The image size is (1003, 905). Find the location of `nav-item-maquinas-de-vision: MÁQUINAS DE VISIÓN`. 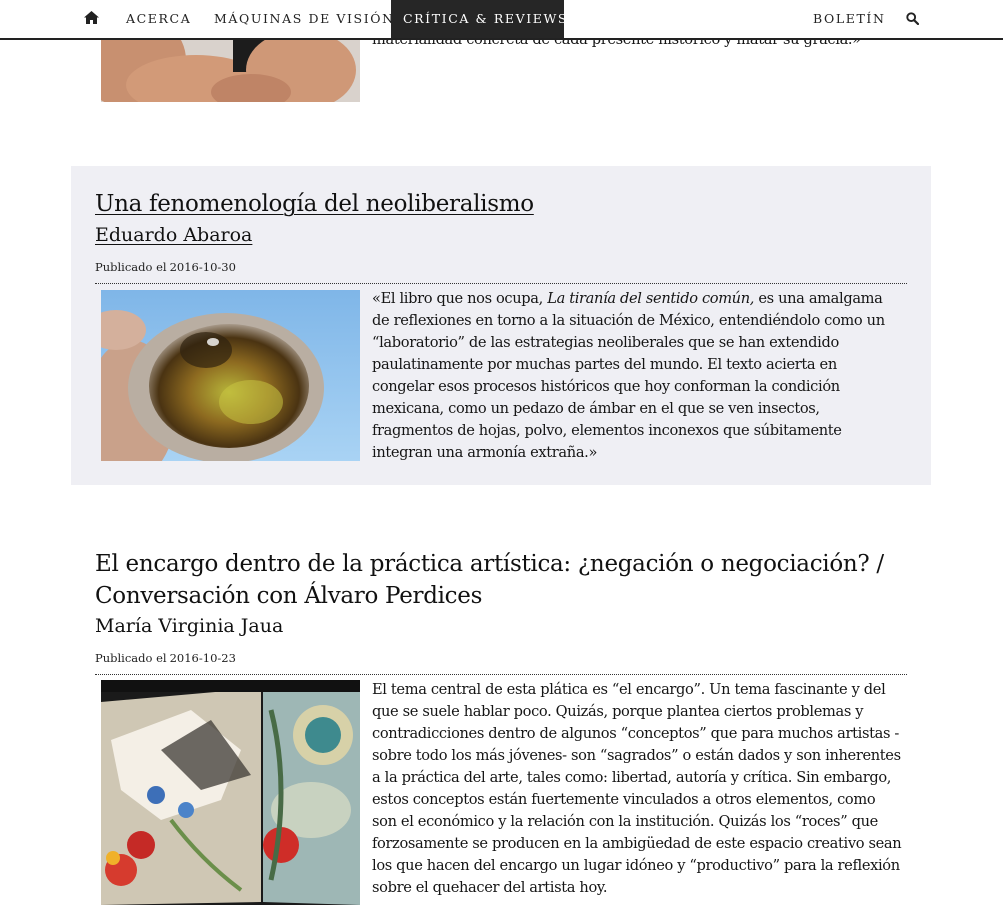

nav-item-maquinas-de-vision: MÁQUINAS DE VISIÓN is located at coordinates (304, 19).